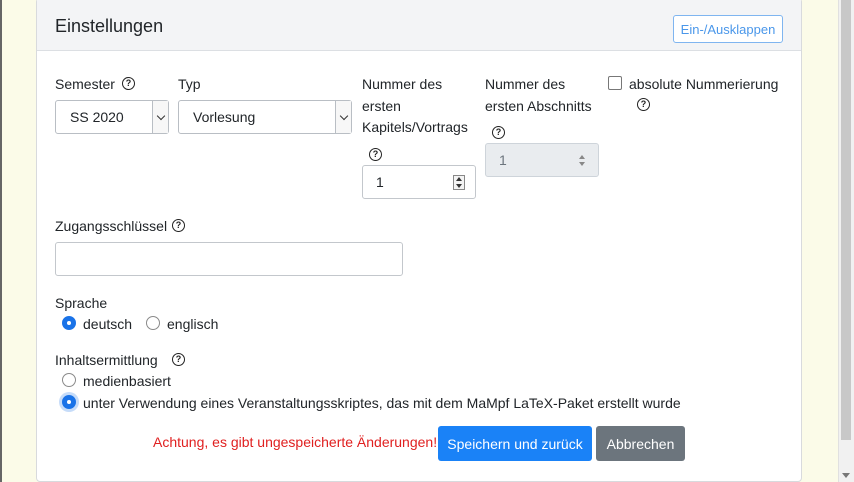 This screenshot has width=854, height=482. I want to click on semester-select-value: SS 2020, so click(97, 117).